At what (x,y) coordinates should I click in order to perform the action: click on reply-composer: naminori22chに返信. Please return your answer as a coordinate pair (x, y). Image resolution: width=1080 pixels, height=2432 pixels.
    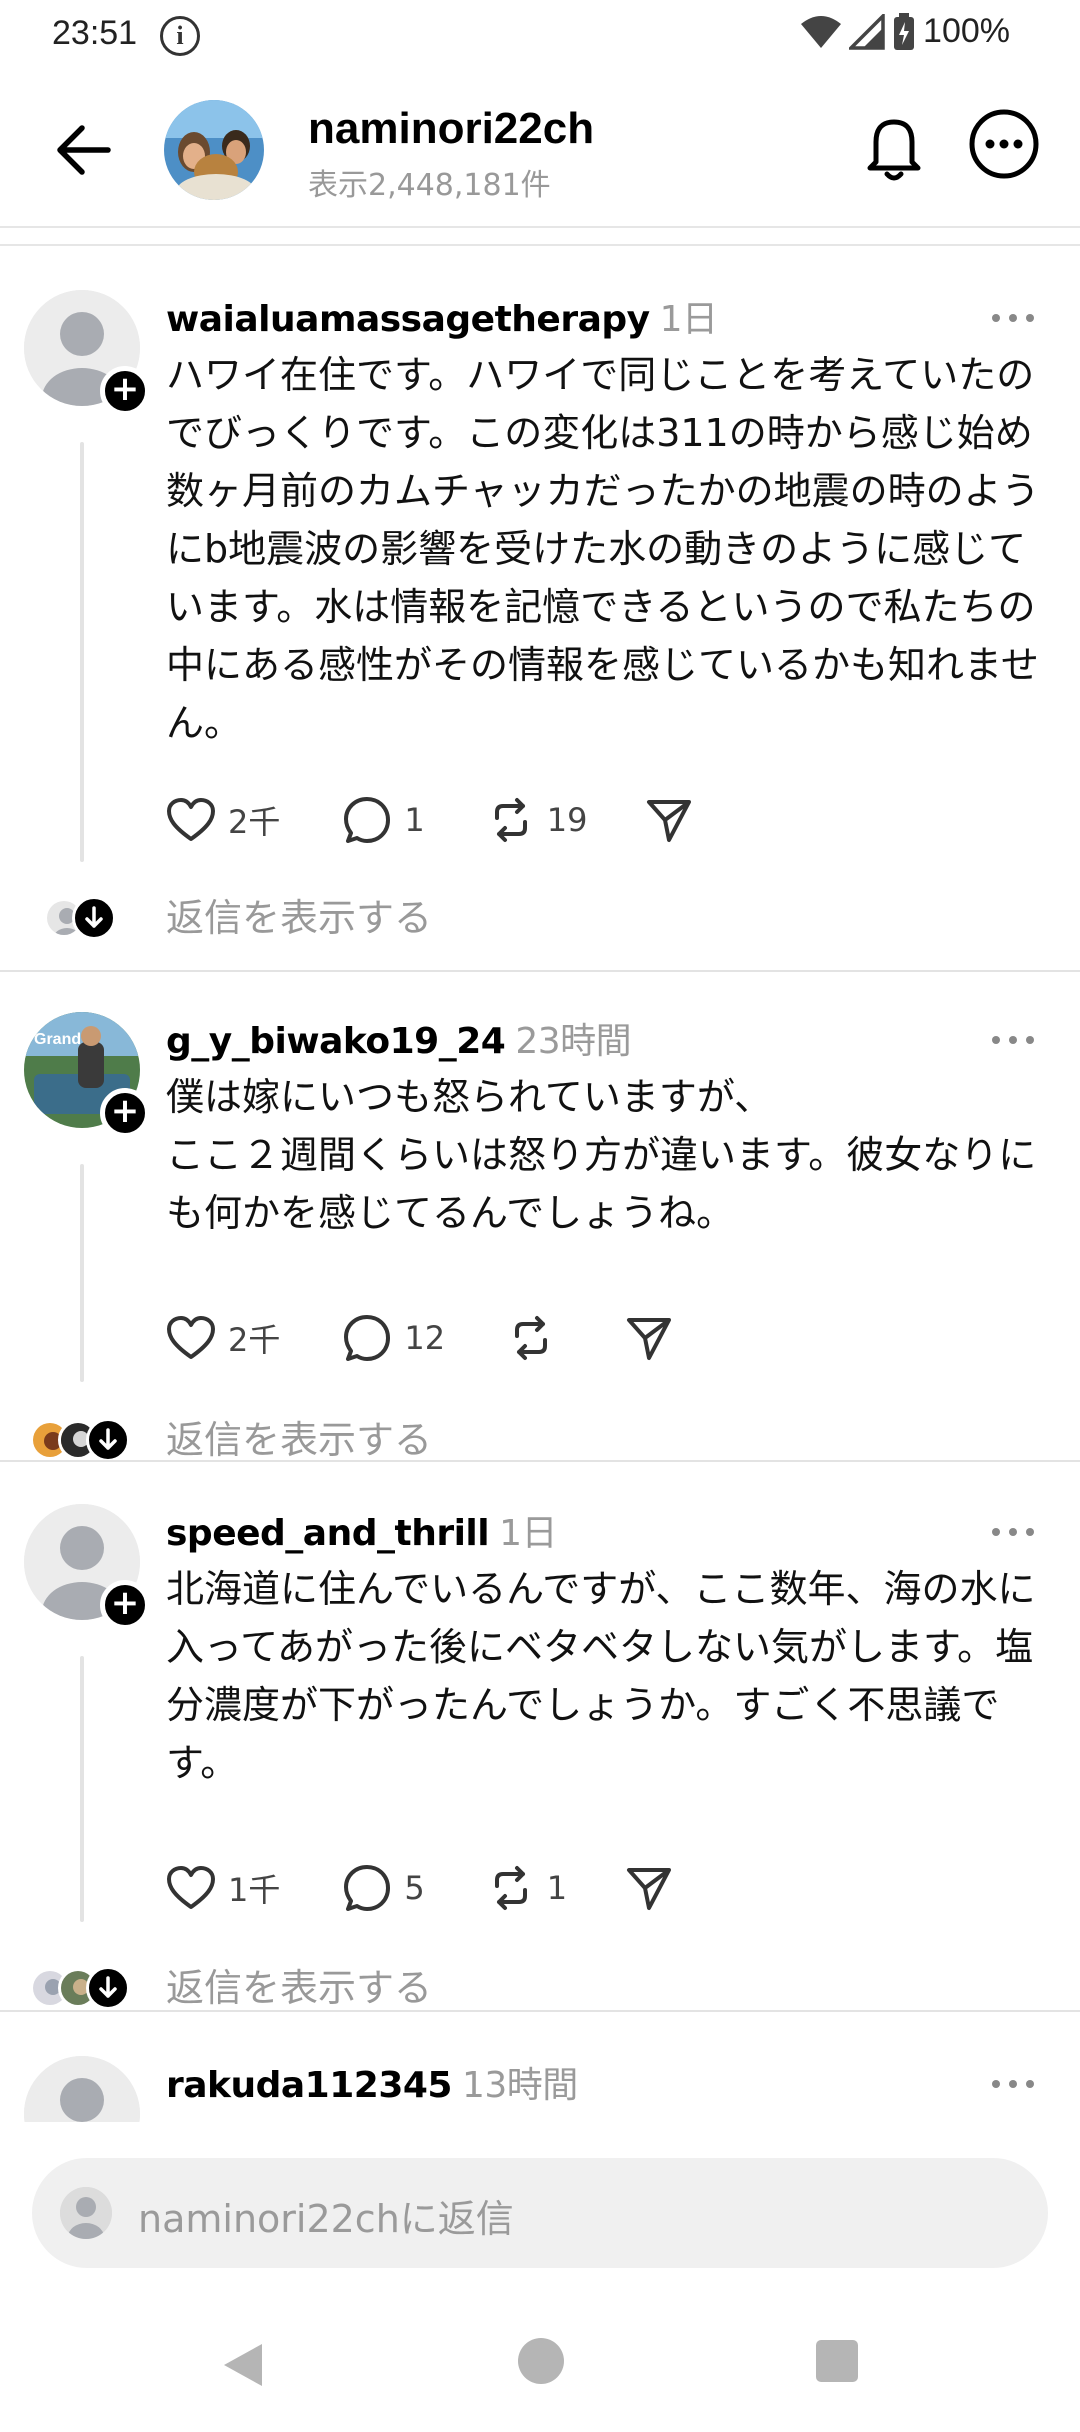
    Looking at the image, I should click on (540, 2207).